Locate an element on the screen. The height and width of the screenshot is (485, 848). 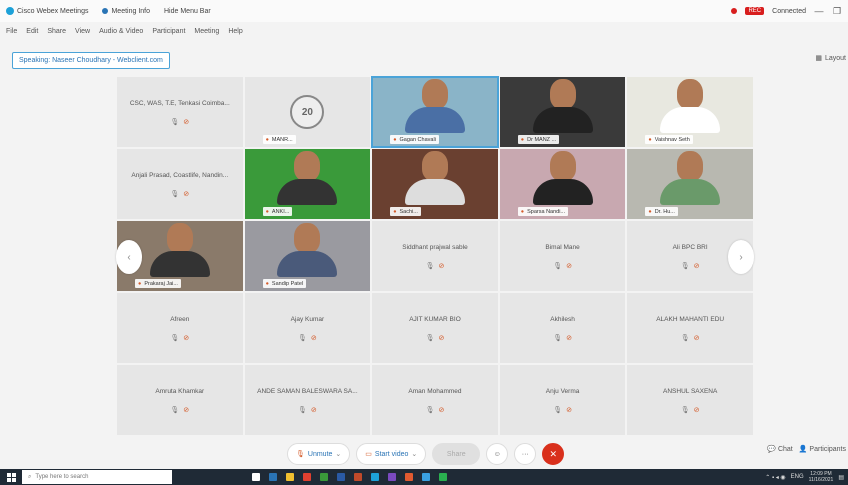
start-button is located at coordinates (11, 477).